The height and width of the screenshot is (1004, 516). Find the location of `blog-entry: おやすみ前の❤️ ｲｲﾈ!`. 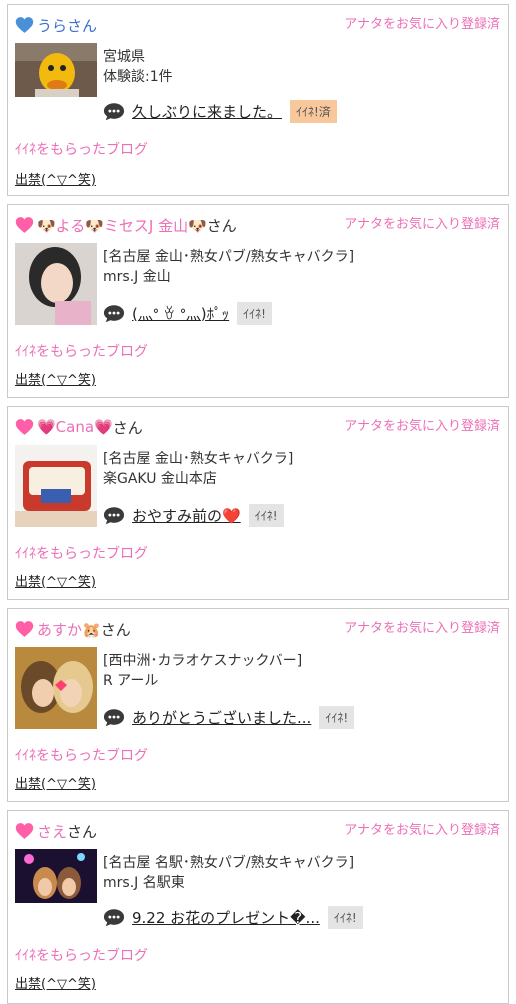

blog-entry: おやすみ前の❤️ ｲｲﾈ! is located at coordinates (193, 515).